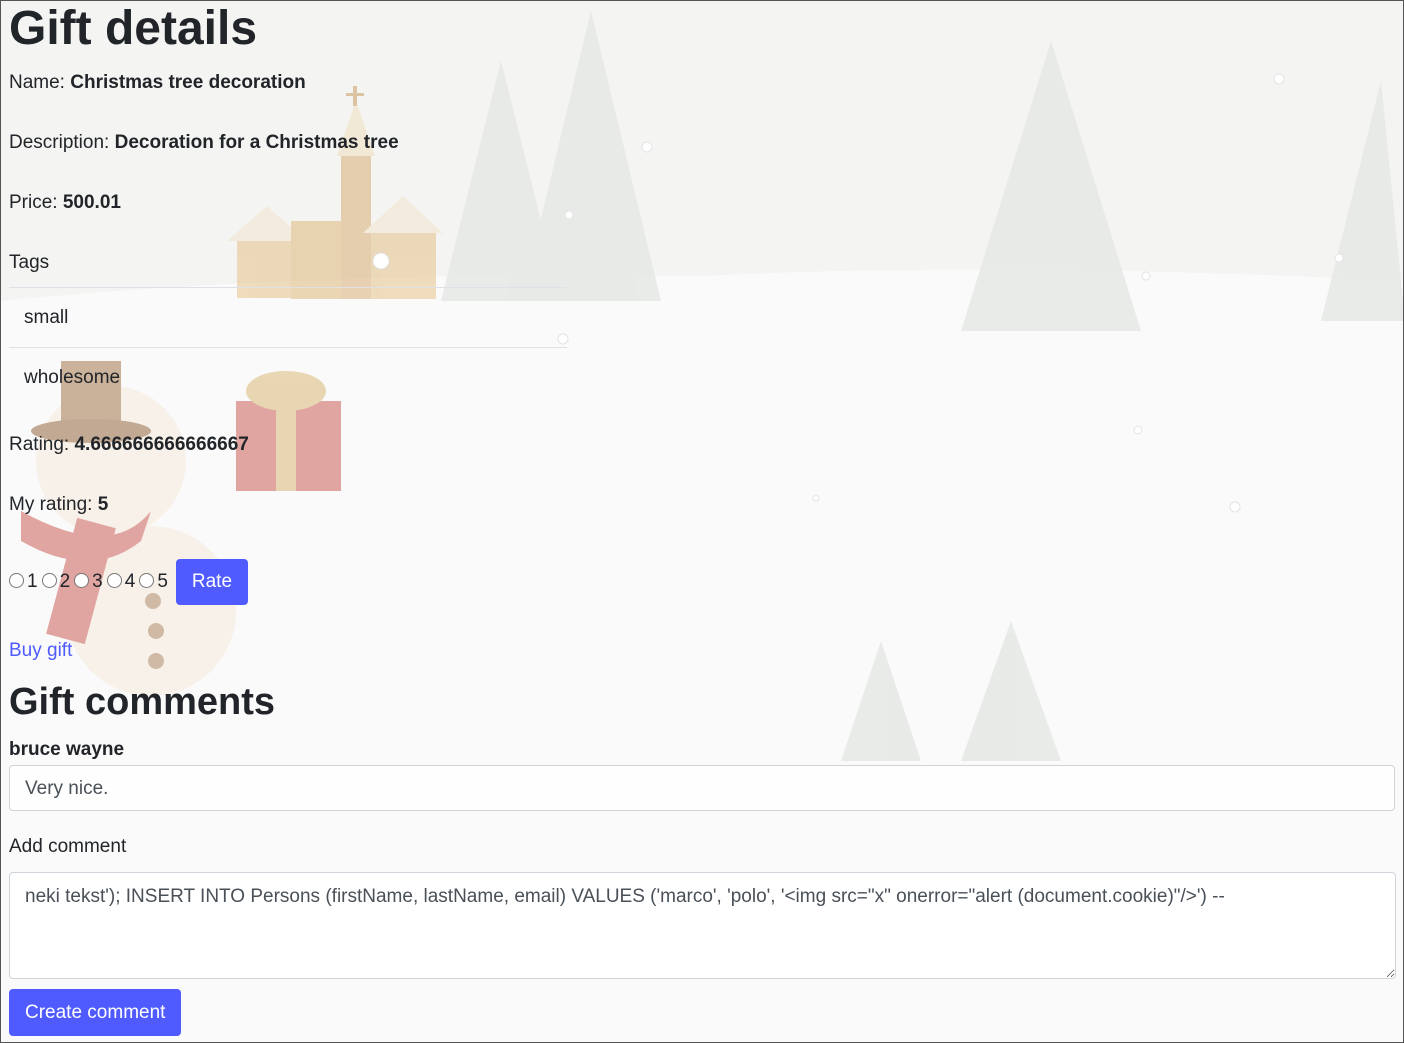  I want to click on gift-description-label: Description:, so click(59, 142).